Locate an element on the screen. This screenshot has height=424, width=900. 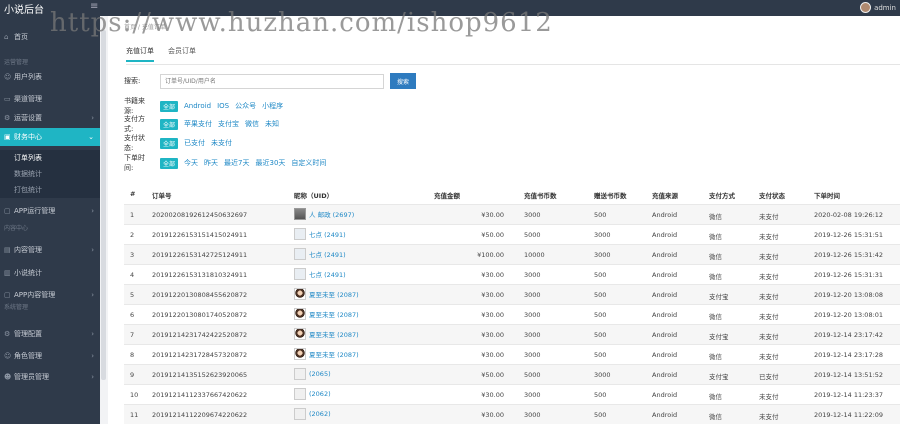
column-header: 充值金额 is located at coordinates (447, 195).